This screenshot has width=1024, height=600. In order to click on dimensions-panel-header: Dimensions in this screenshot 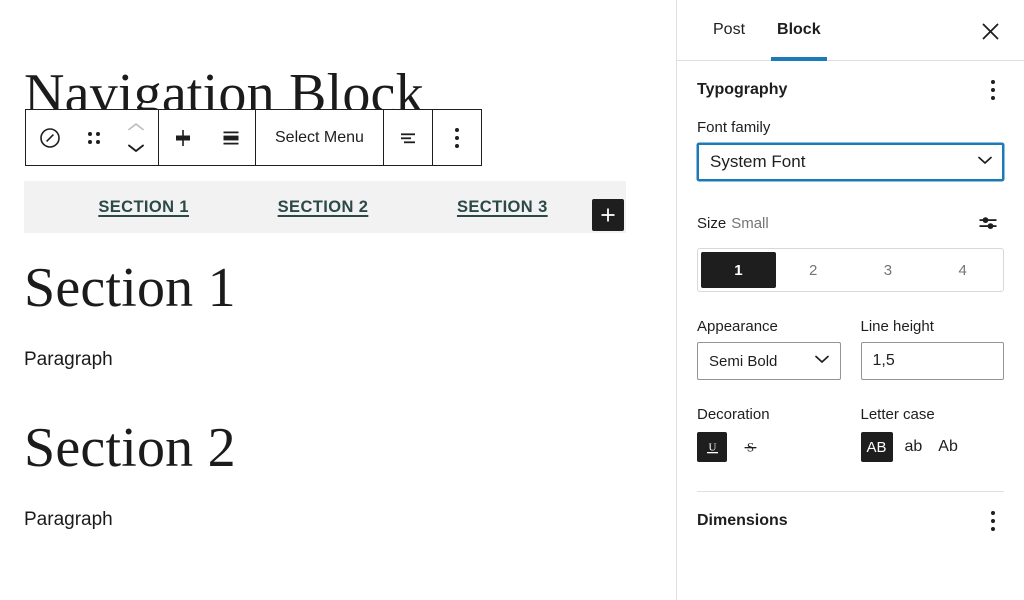, I will do `click(850, 521)`.